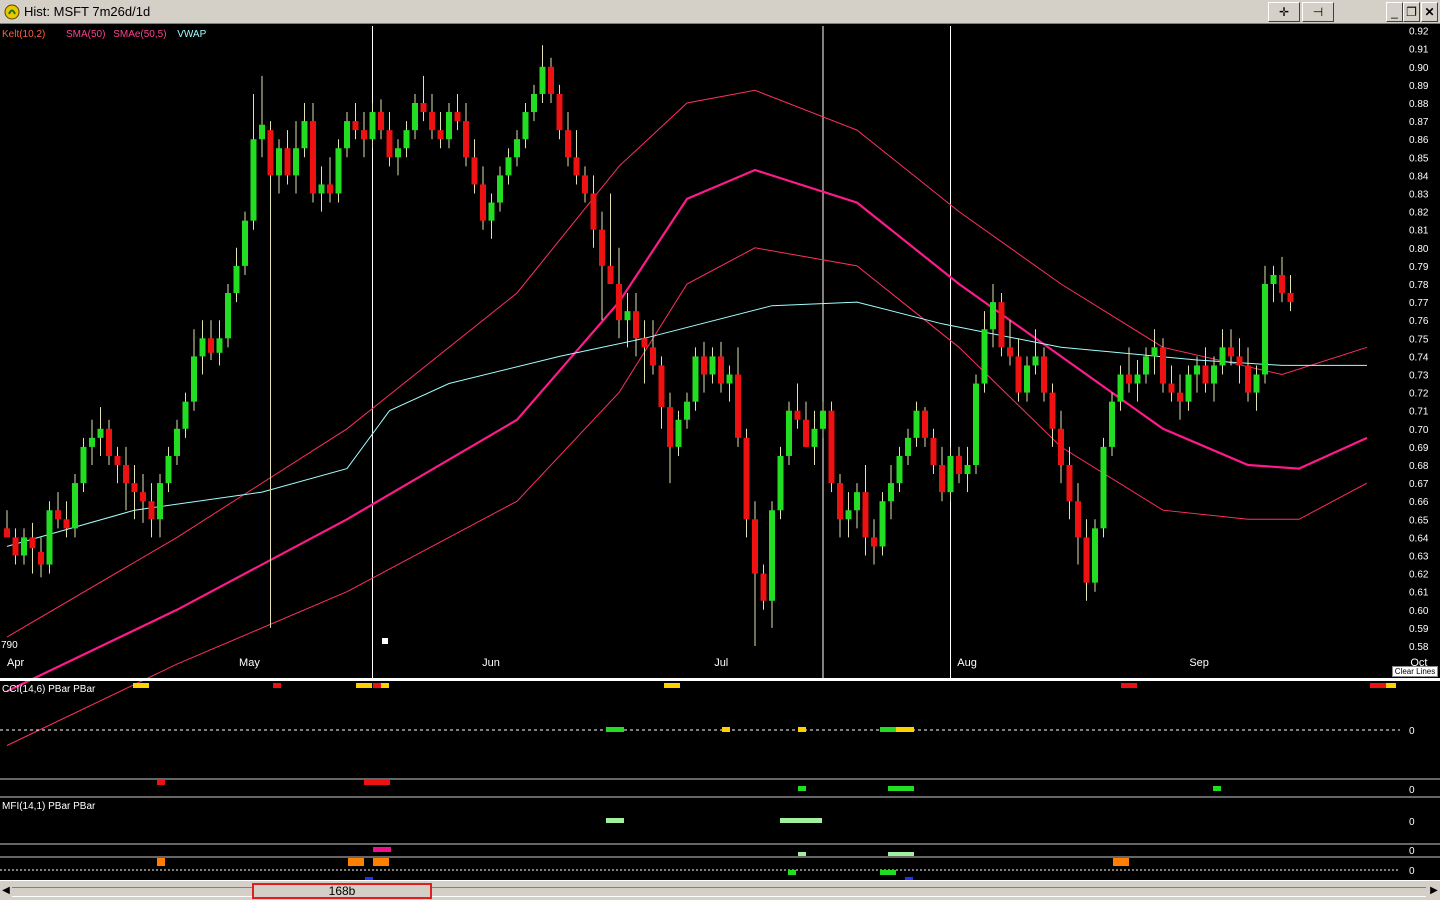 The width and height of the screenshot is (1440, 900). I want to click on price-tick-label: 0.87, so click(1419, 122).